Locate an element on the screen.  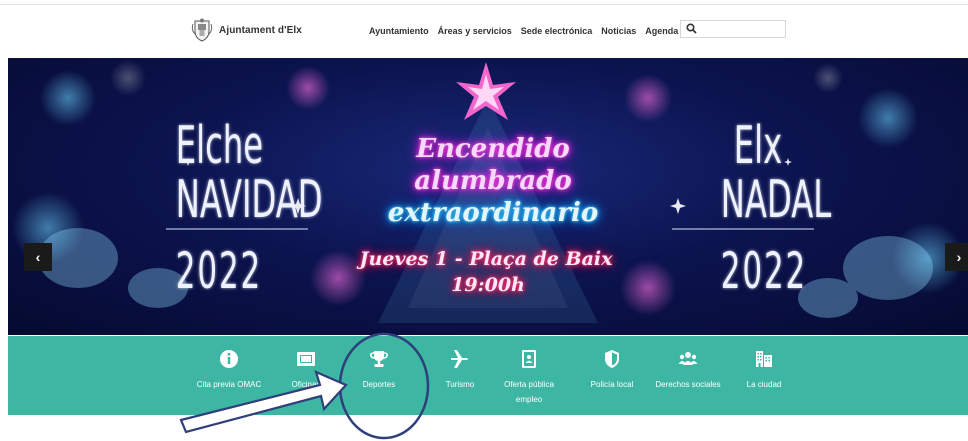
neon-line-2: alumbrado is located at coordinates (493, 181).